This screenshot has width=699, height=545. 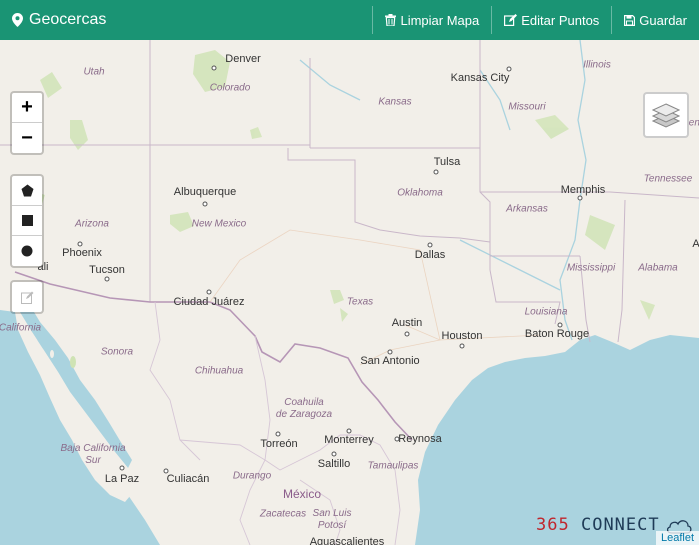 I want to click on trash-icon, so click(x=391, y=20).